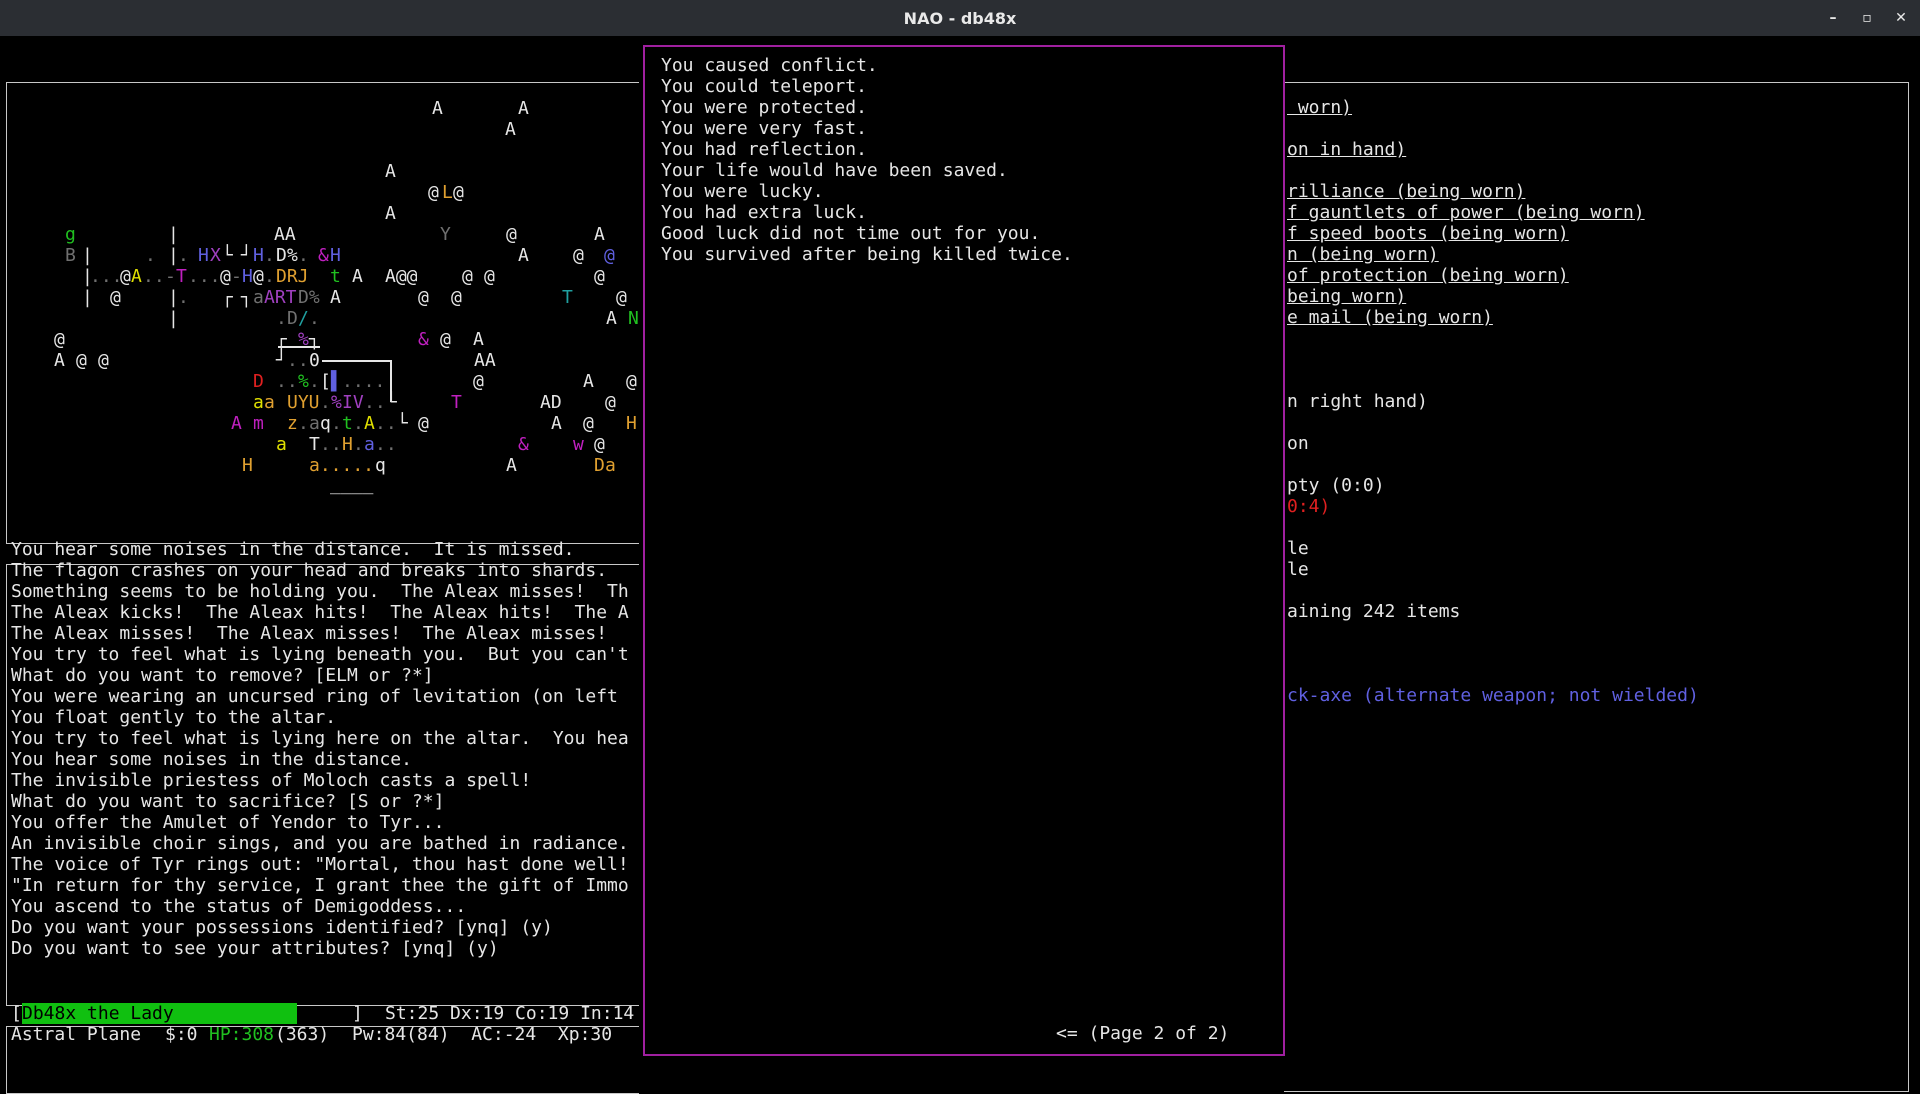 This screenshot has width=1920, height=1094. What do you see at coordinates (222, 675) in the screenshot?
I see `message-line: What do you want to remove? [ELM or ?*]` at bounding box center [222, 675].